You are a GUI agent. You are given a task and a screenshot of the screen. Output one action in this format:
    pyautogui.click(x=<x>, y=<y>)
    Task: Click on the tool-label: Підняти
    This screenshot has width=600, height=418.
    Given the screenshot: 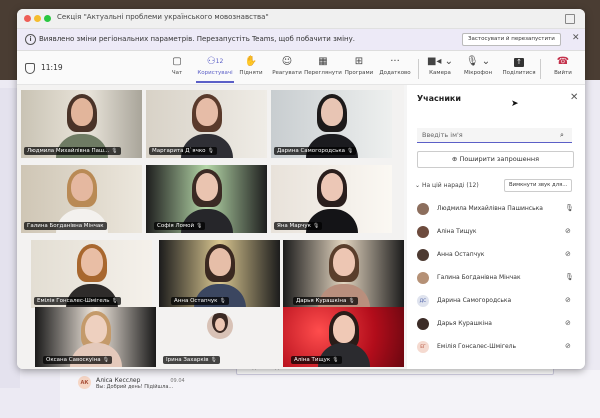 What is the action you would take?
    pyautogui.click(x=251, y=73)
    